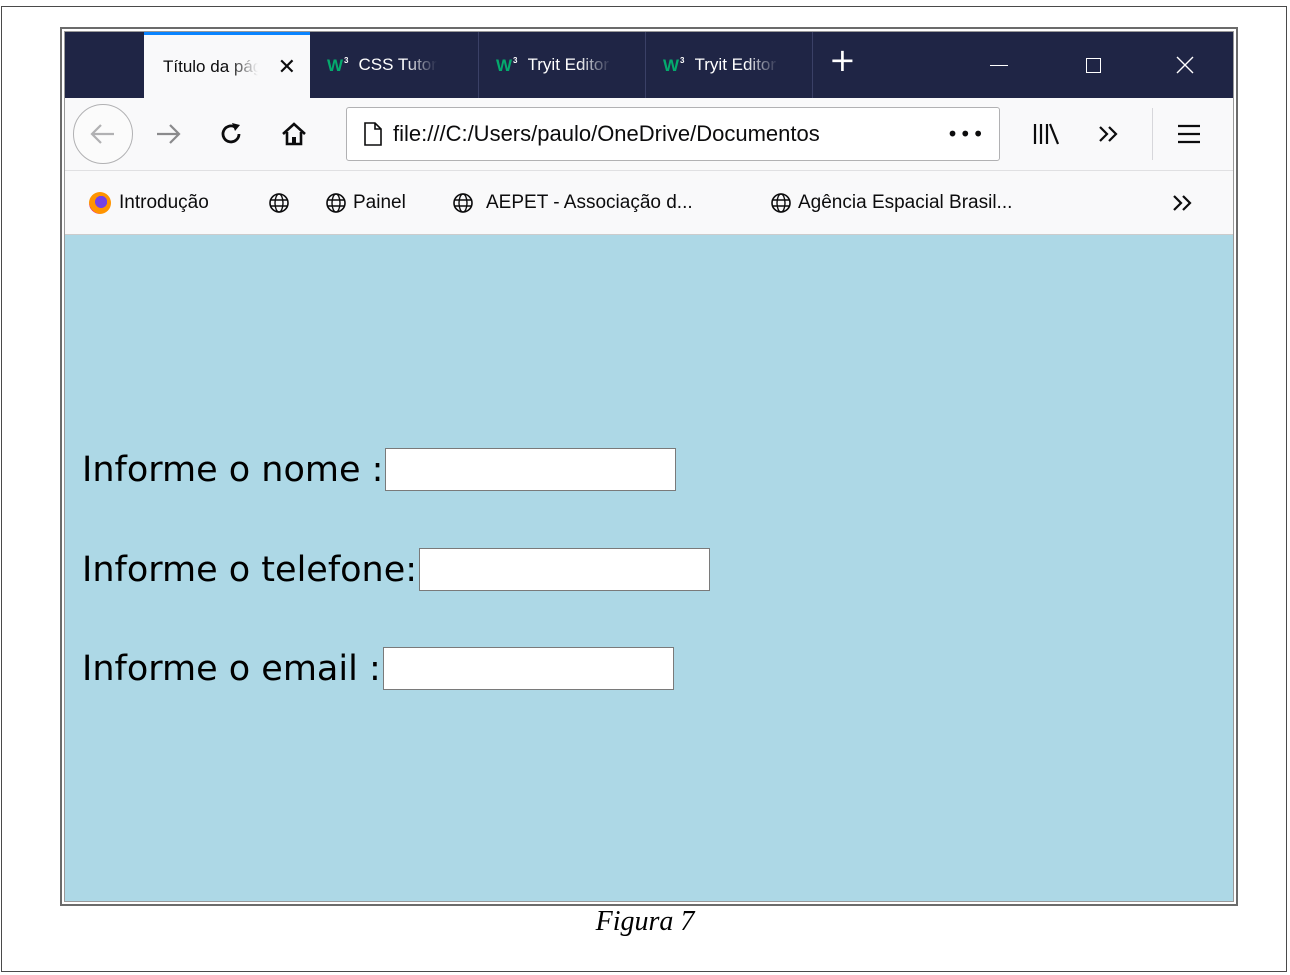  I want to click on phone-input, so click(565, 569).